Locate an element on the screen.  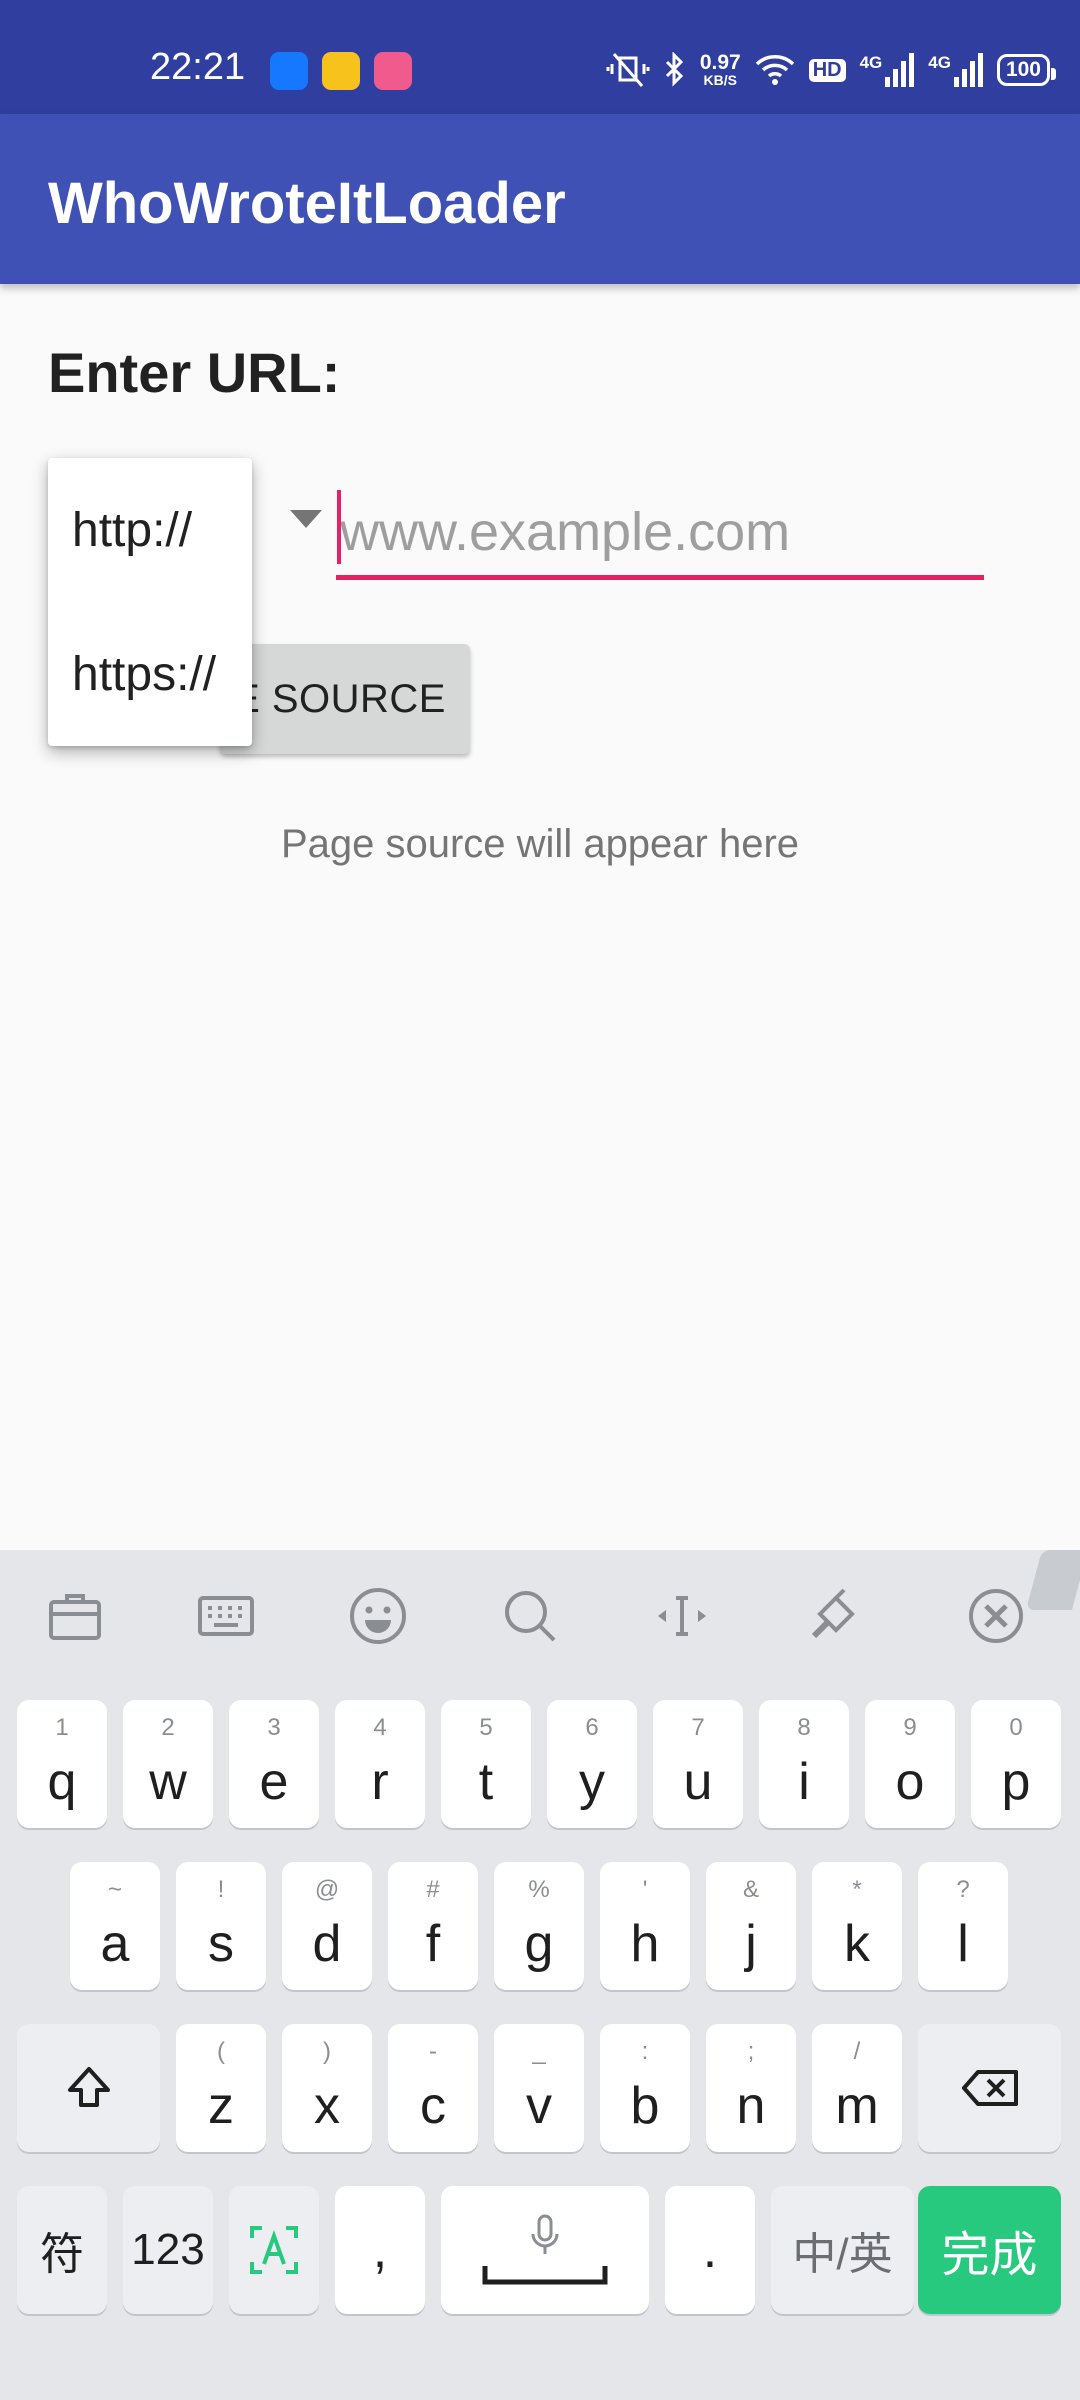
key-h: ' h is located at coordinates (645, 1926).